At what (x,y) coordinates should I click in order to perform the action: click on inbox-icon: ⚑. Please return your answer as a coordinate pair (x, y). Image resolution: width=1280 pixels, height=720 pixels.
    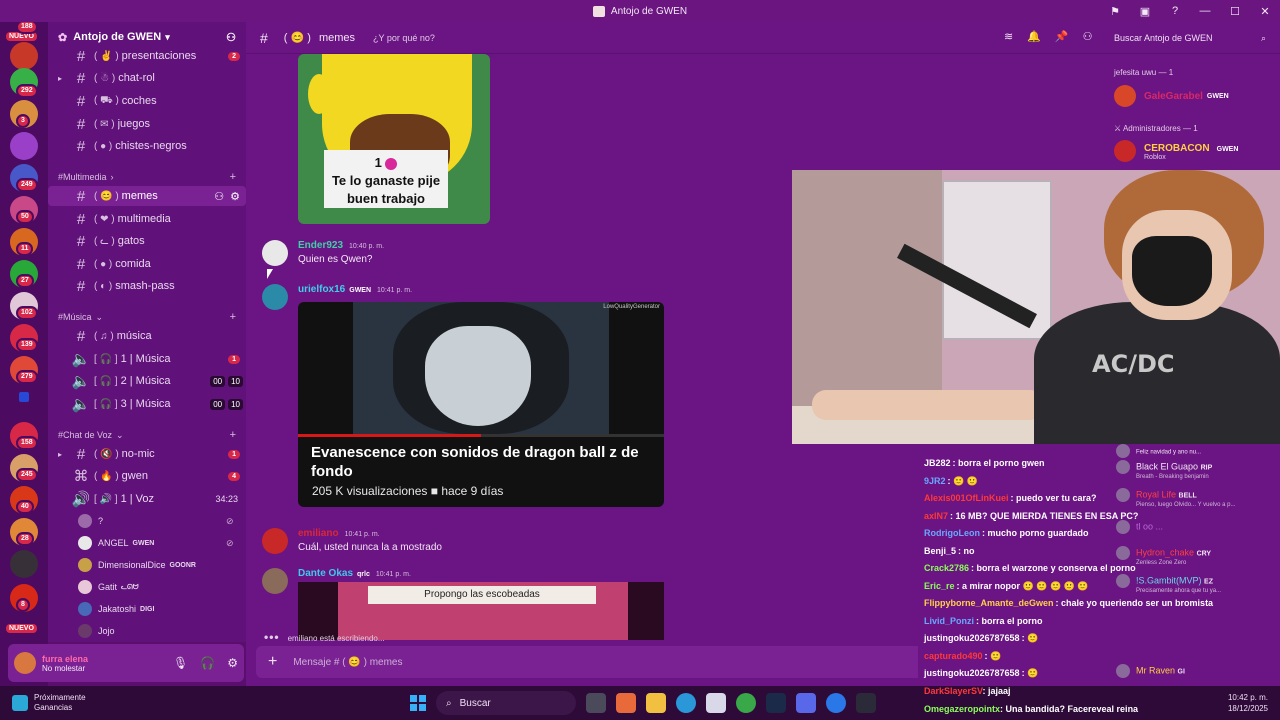
    Looking at the image, I should click on (1115, 11).